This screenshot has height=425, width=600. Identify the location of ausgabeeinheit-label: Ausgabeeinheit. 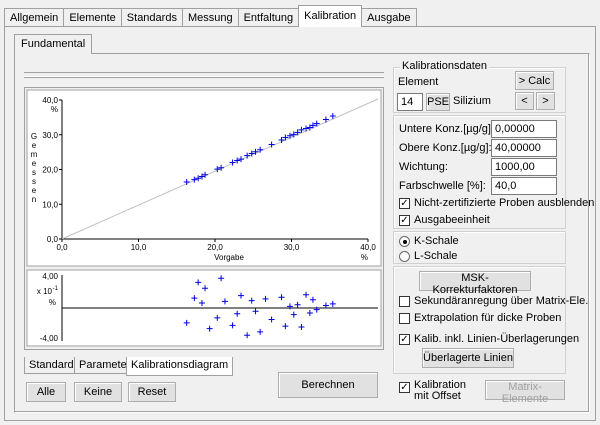
(452, 220).